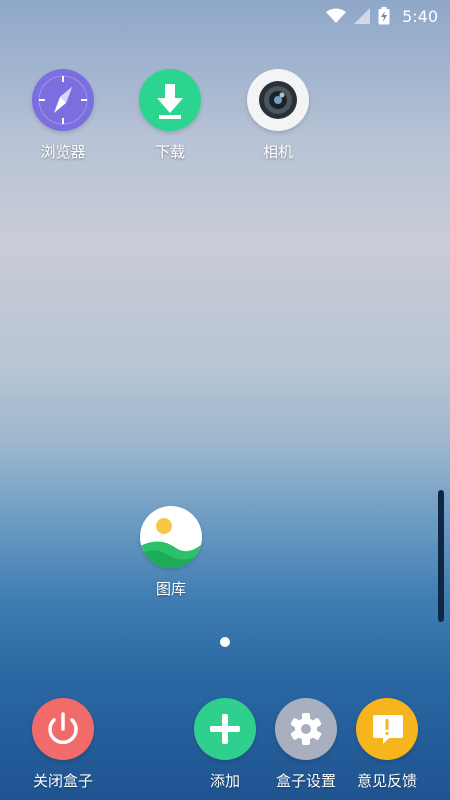 Image resolution: width=450 pixels, height=800 pixels. Describe the element at coordinates (305, 781) in the screenshot. I see `dock-box-settings-label: 盒子设置` at that location.